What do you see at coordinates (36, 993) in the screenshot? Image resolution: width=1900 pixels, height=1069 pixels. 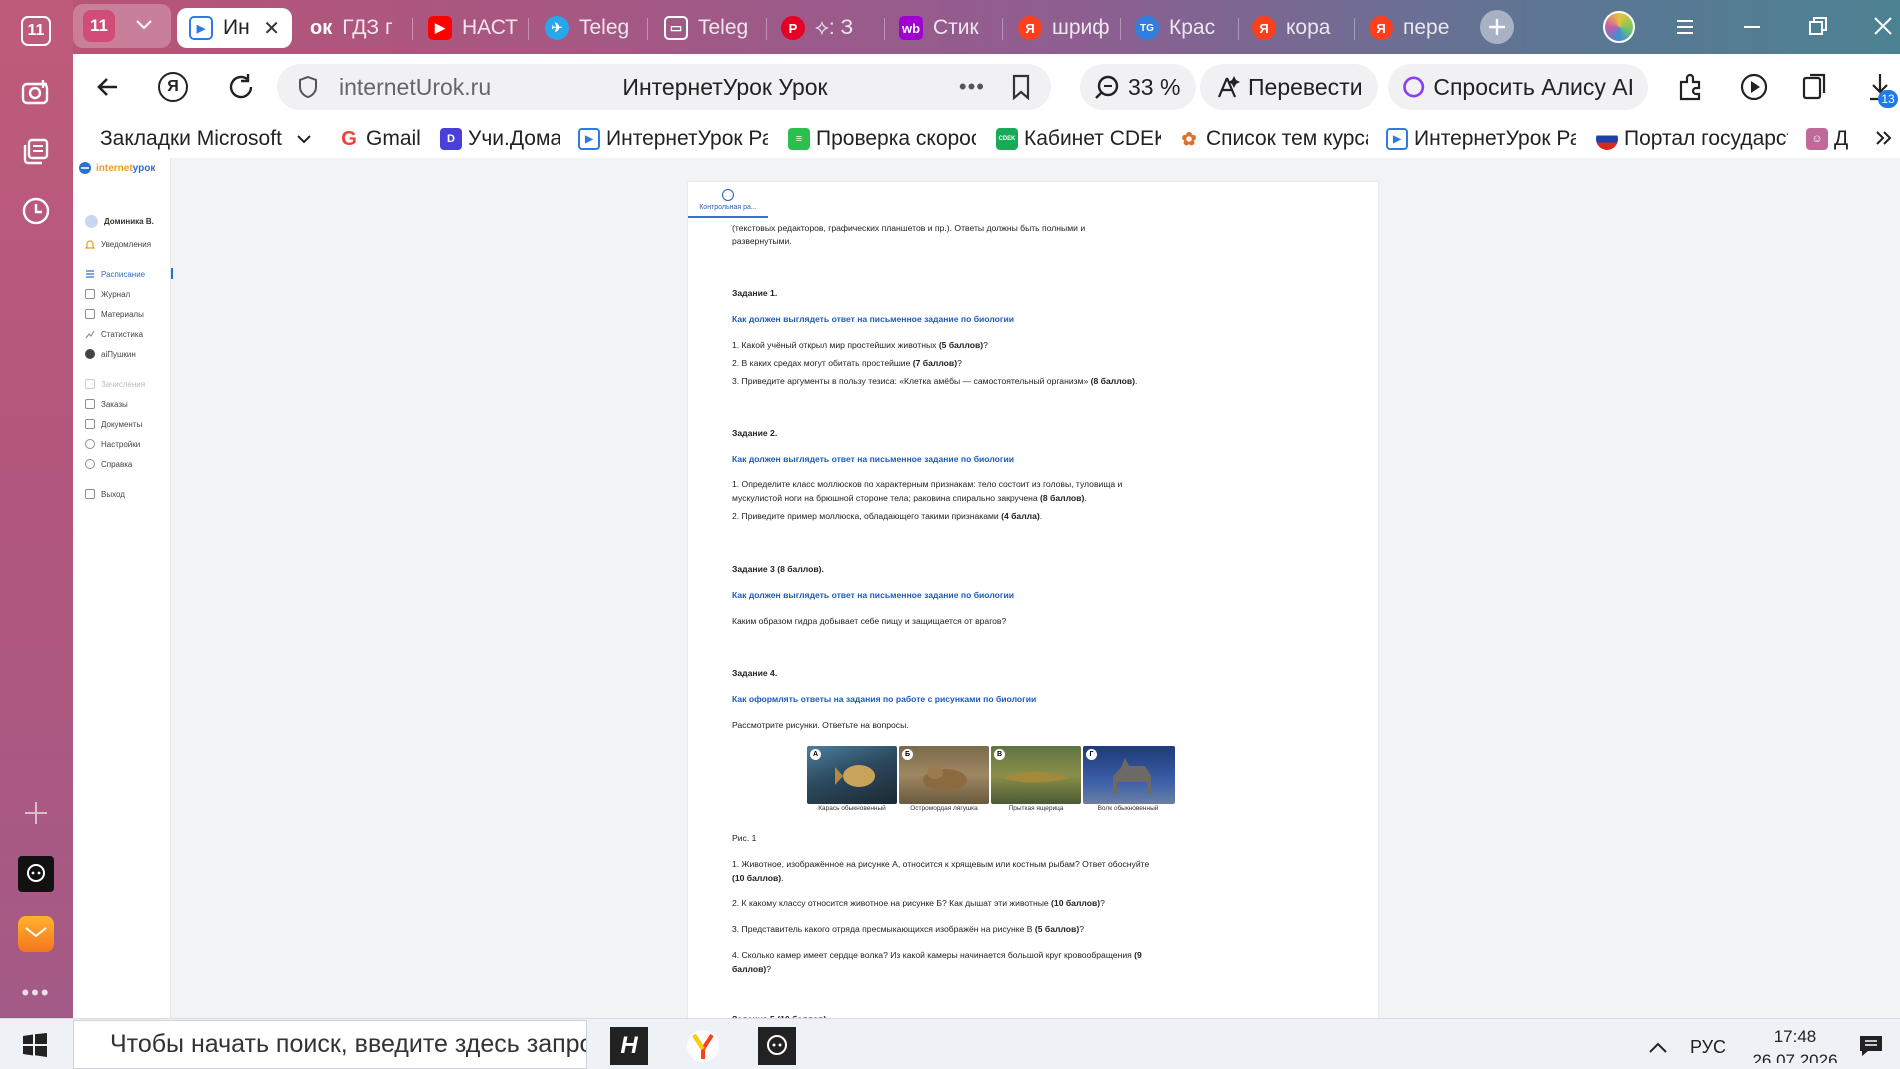 I see `more-icon: •••` at bounding box center [36, 993].